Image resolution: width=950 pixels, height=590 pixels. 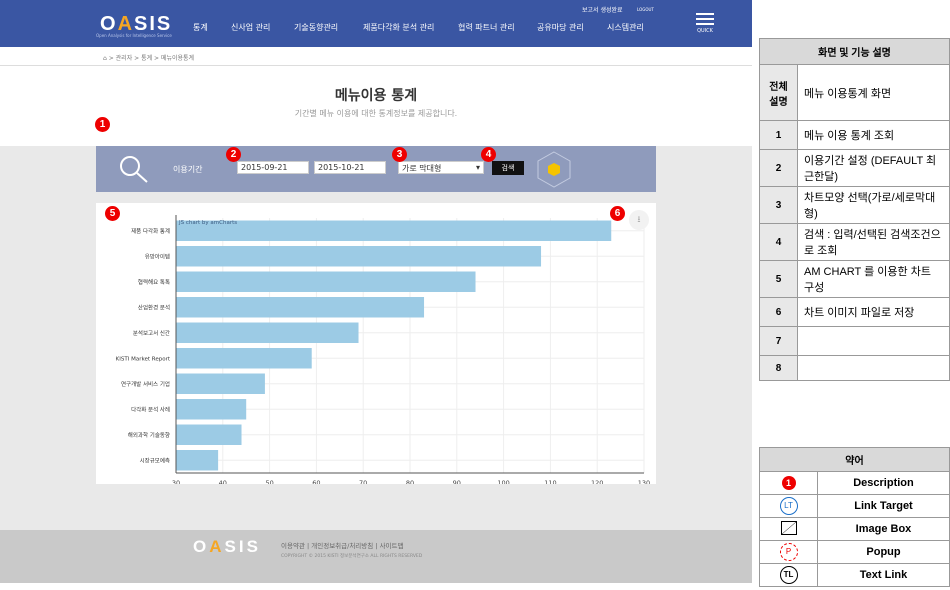 I want to click on y-category-label: 해외과학 기술동향, so click(x=149, y=435).